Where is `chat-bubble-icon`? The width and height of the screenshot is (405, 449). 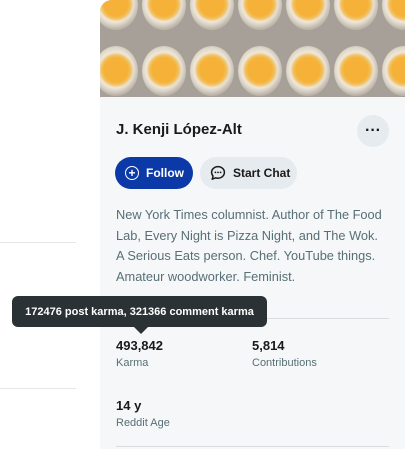
chat-bubble-icon is located at coordinates (218, 172).